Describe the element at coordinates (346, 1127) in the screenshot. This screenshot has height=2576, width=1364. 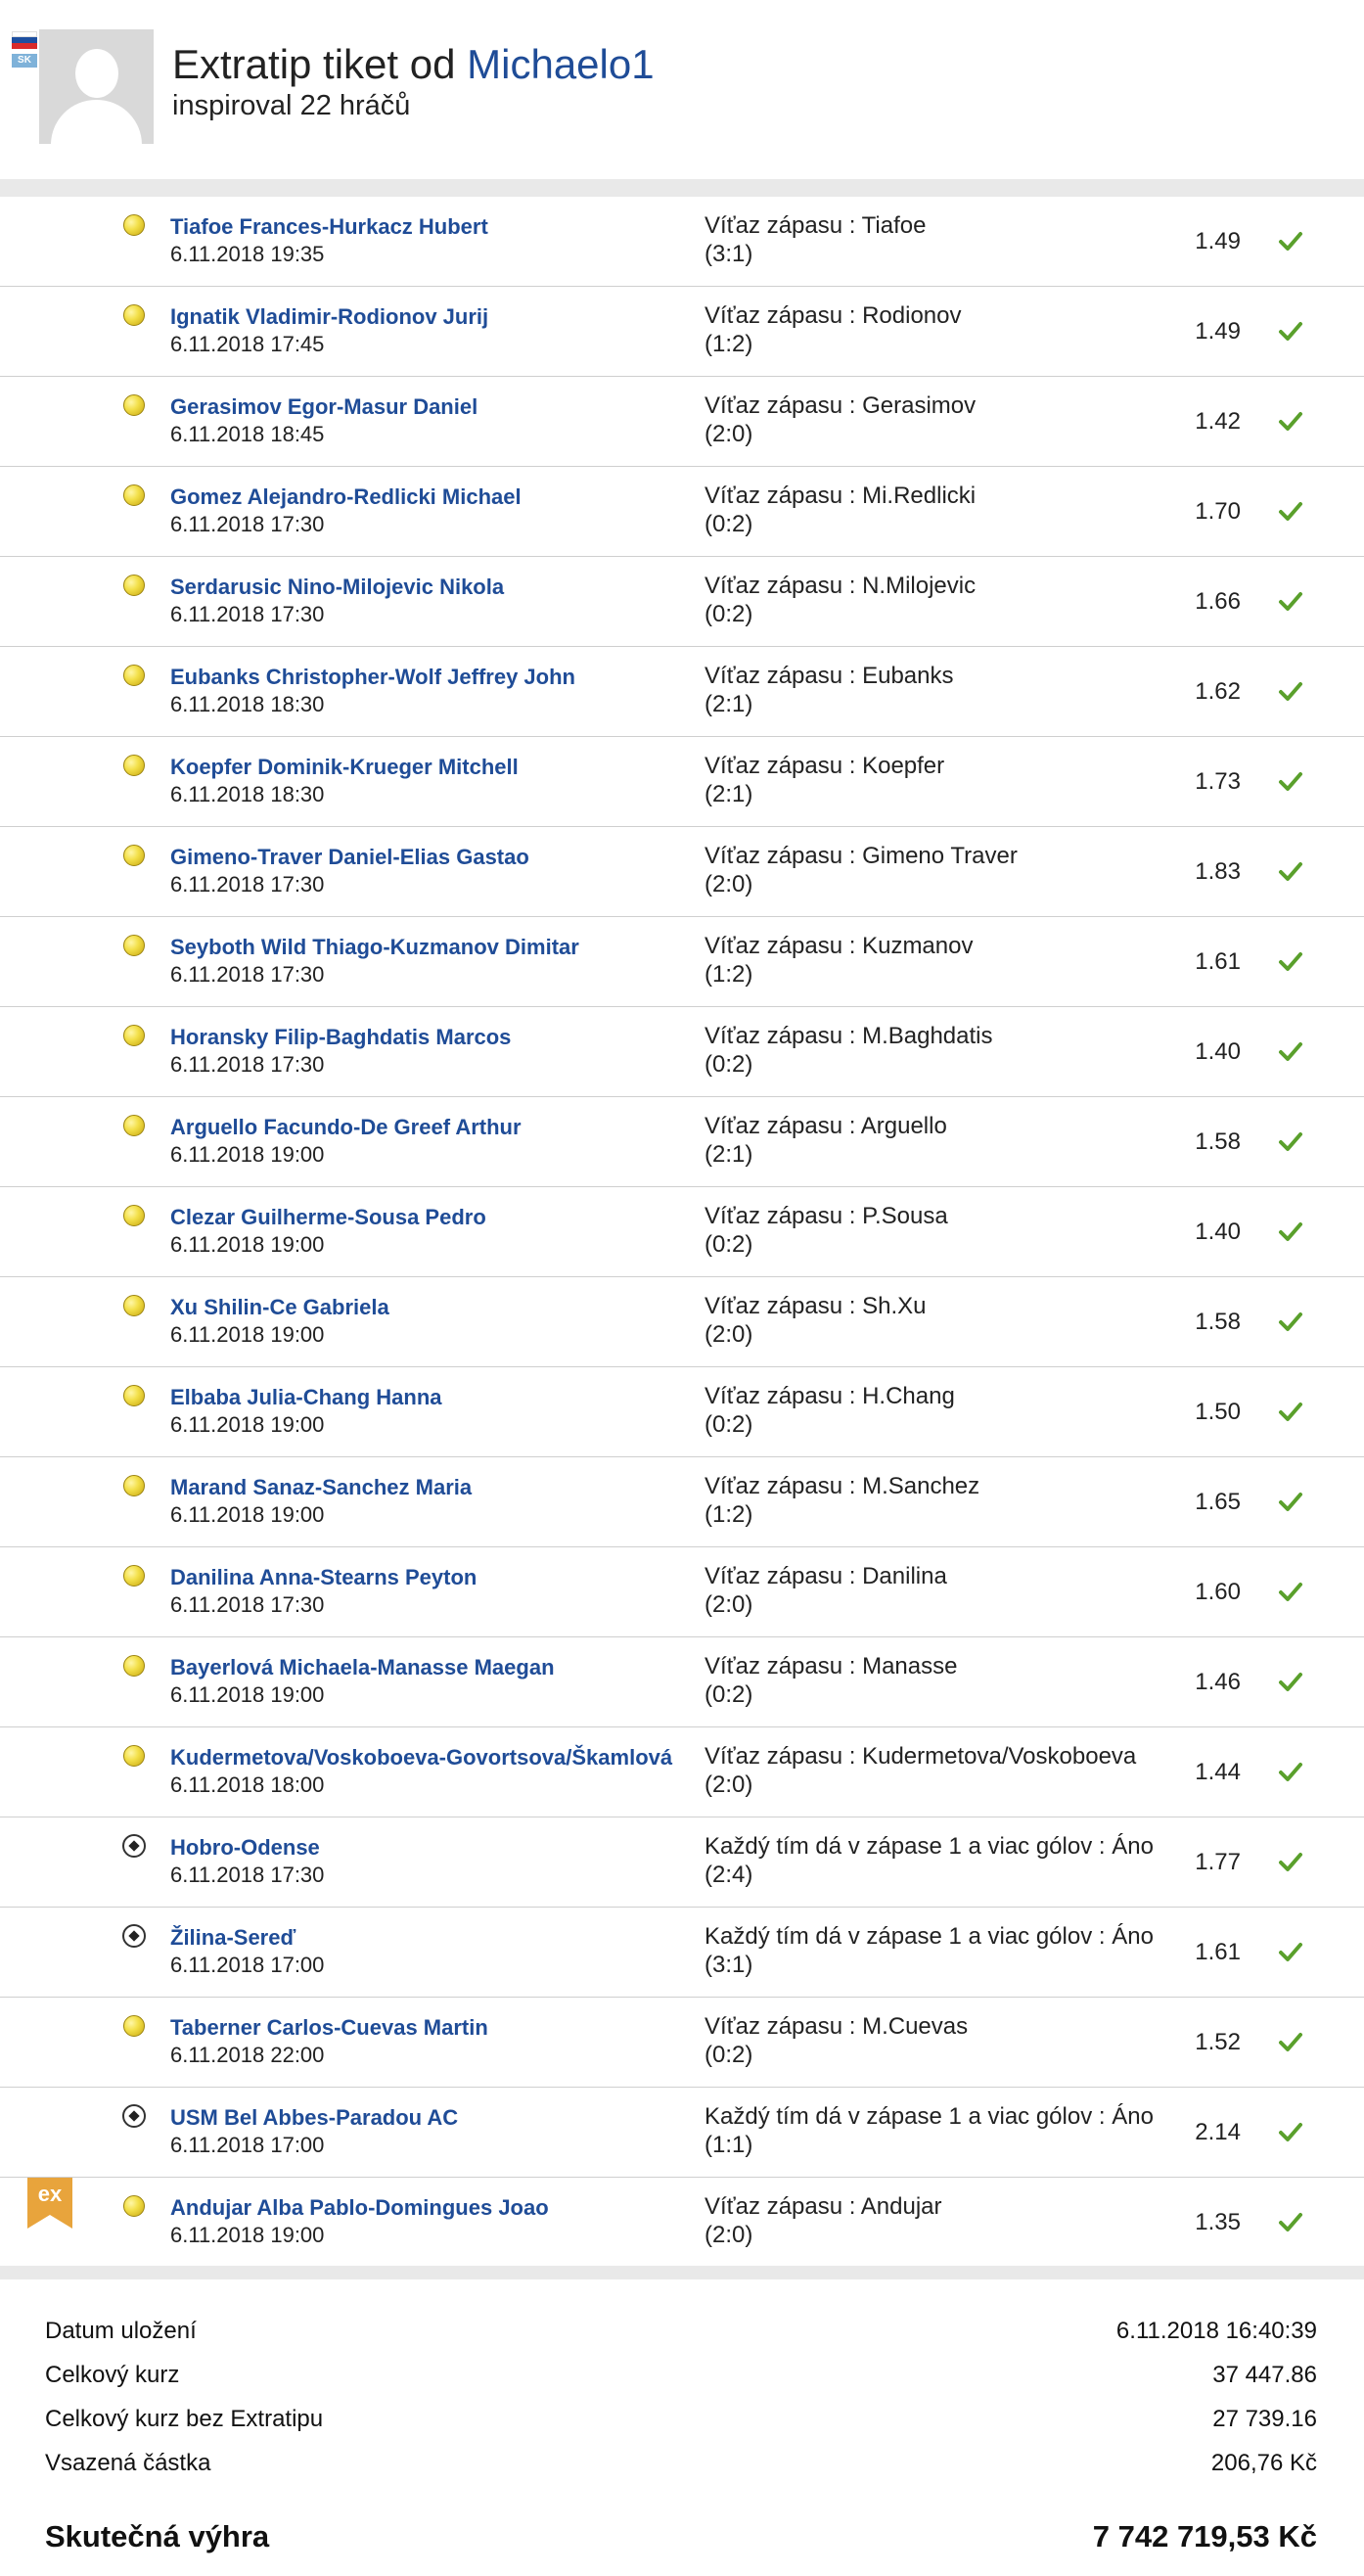
I see `match-link: Arguello Facundo-De Greef Arthur` at that location.